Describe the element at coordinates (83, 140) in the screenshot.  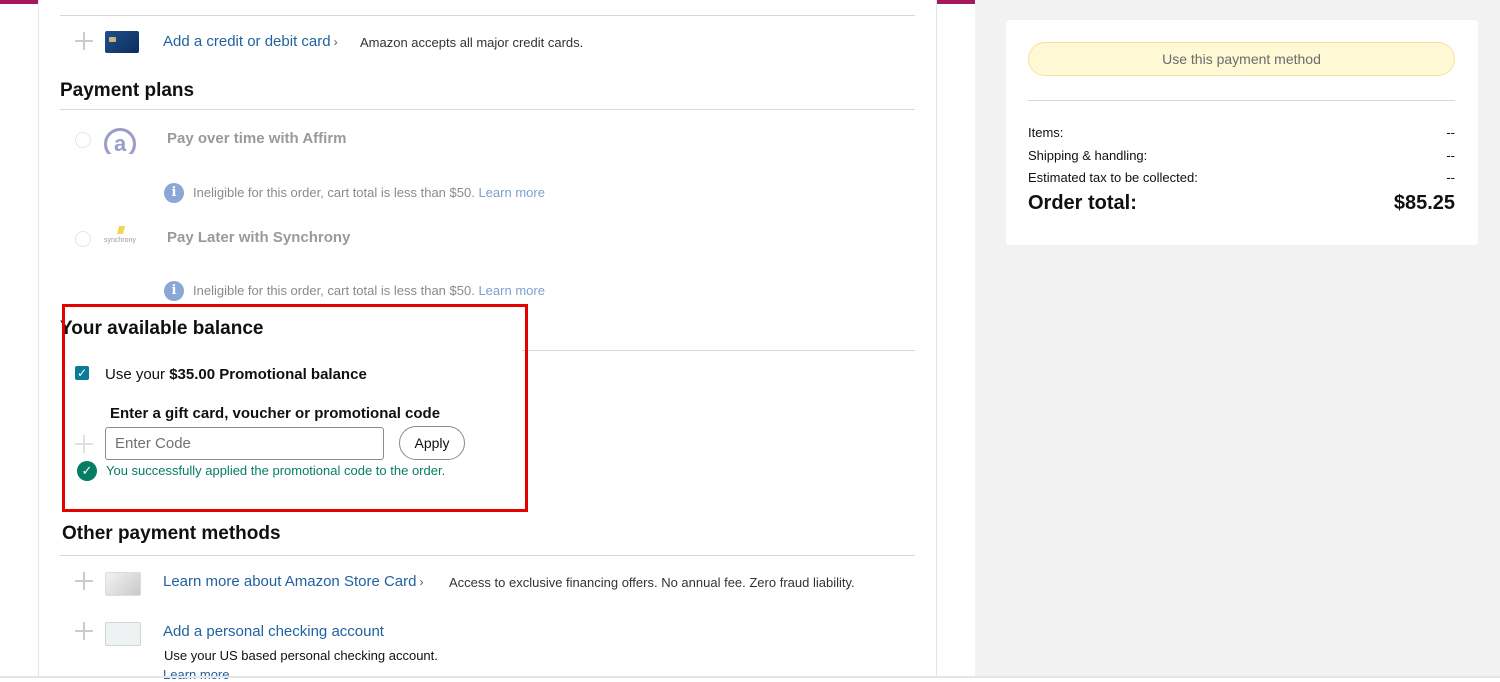
I see `affirm-radio` at that location.